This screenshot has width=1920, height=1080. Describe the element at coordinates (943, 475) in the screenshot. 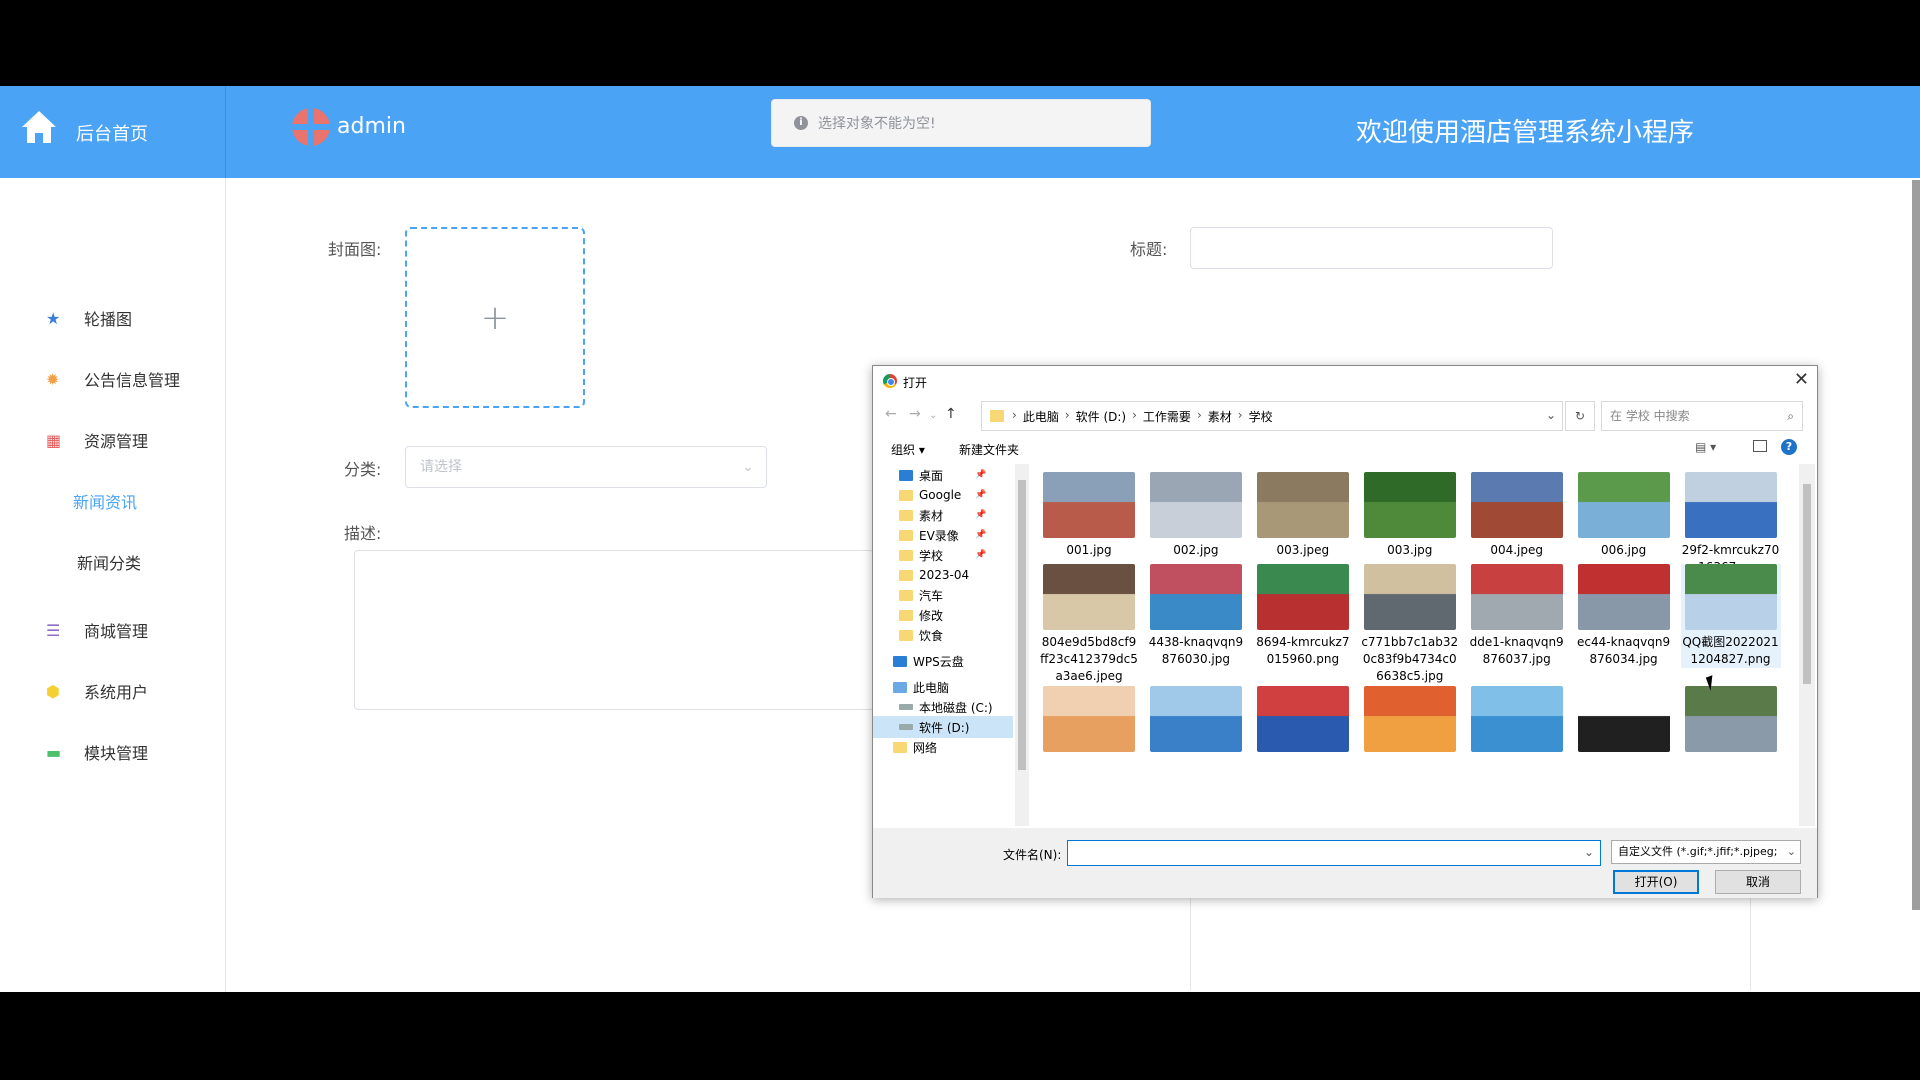

I see `tree-item: 桌面 📌` at that location.